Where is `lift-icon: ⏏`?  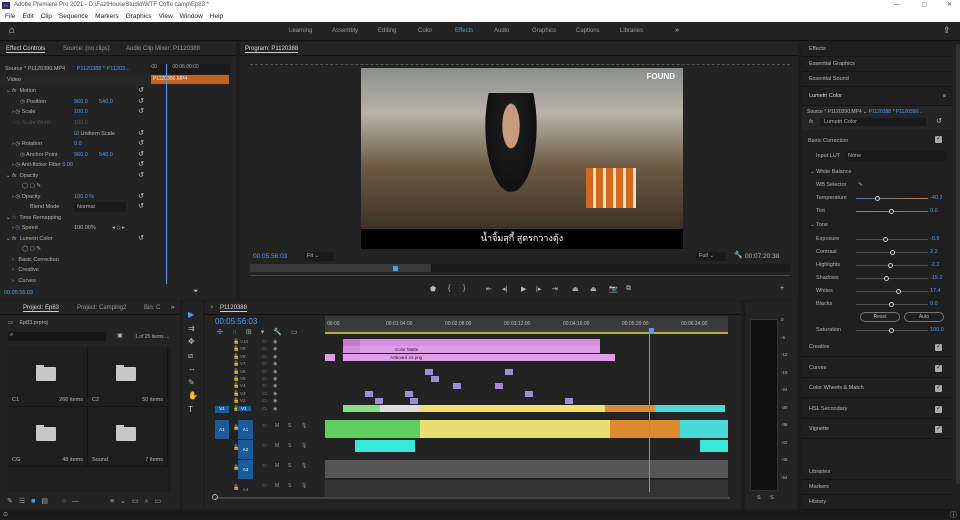
lift-icon: ⏏ is located at coordinates (575, 289).